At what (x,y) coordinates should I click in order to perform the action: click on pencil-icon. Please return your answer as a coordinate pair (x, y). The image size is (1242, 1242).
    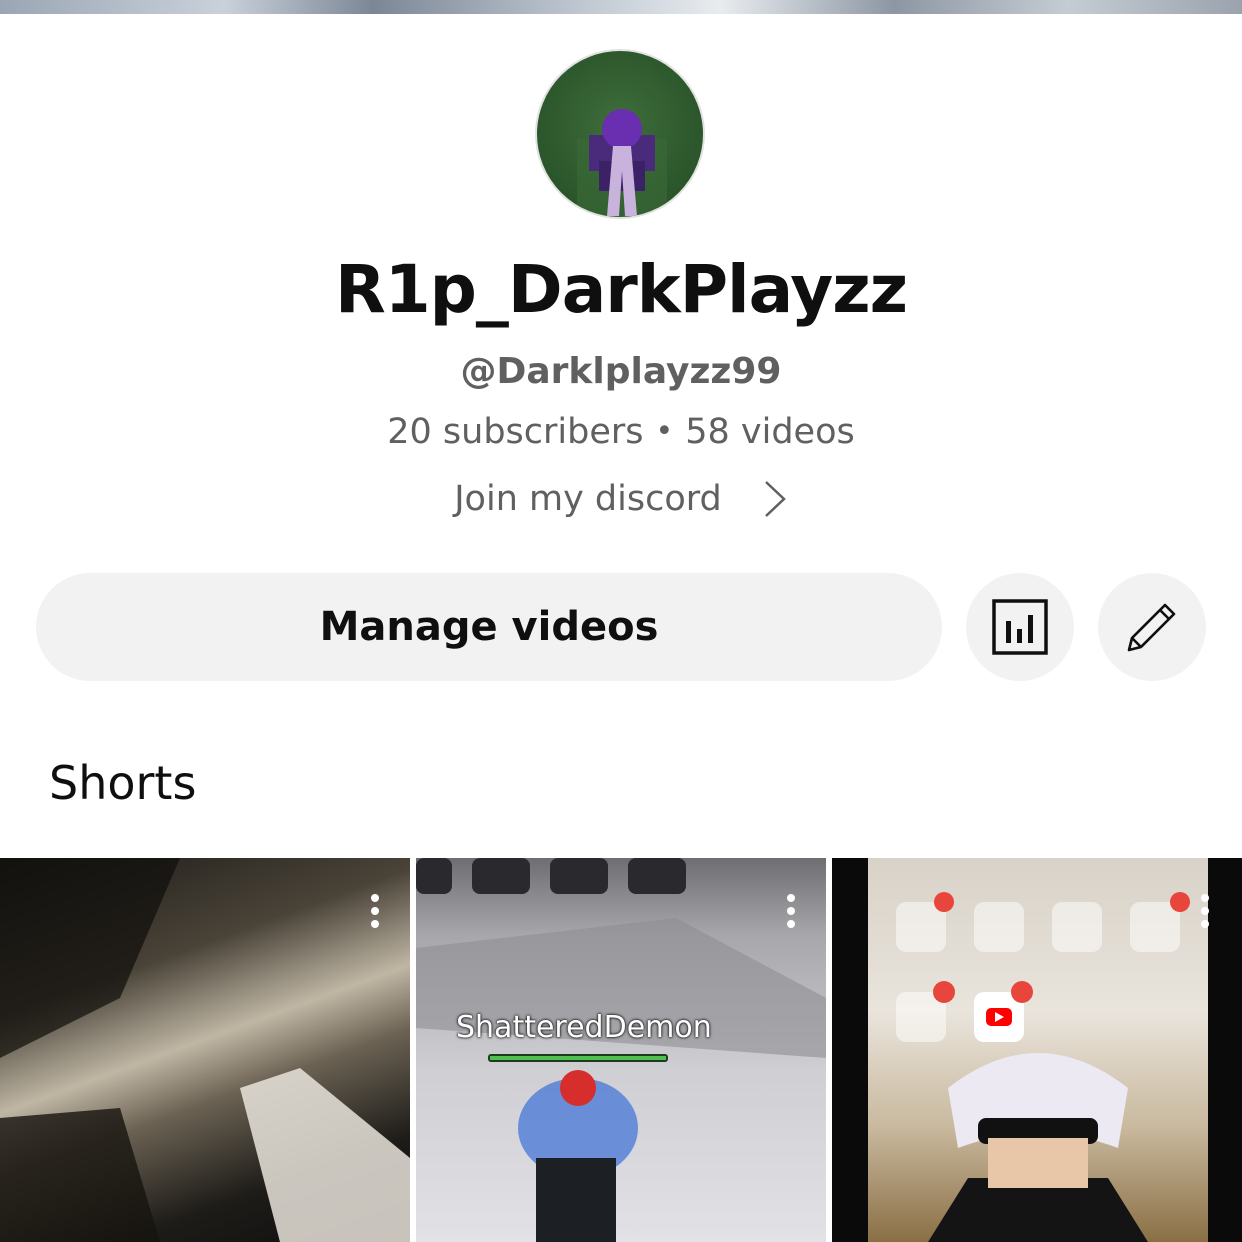
    Looking at the image, I should click on (1151, 627).